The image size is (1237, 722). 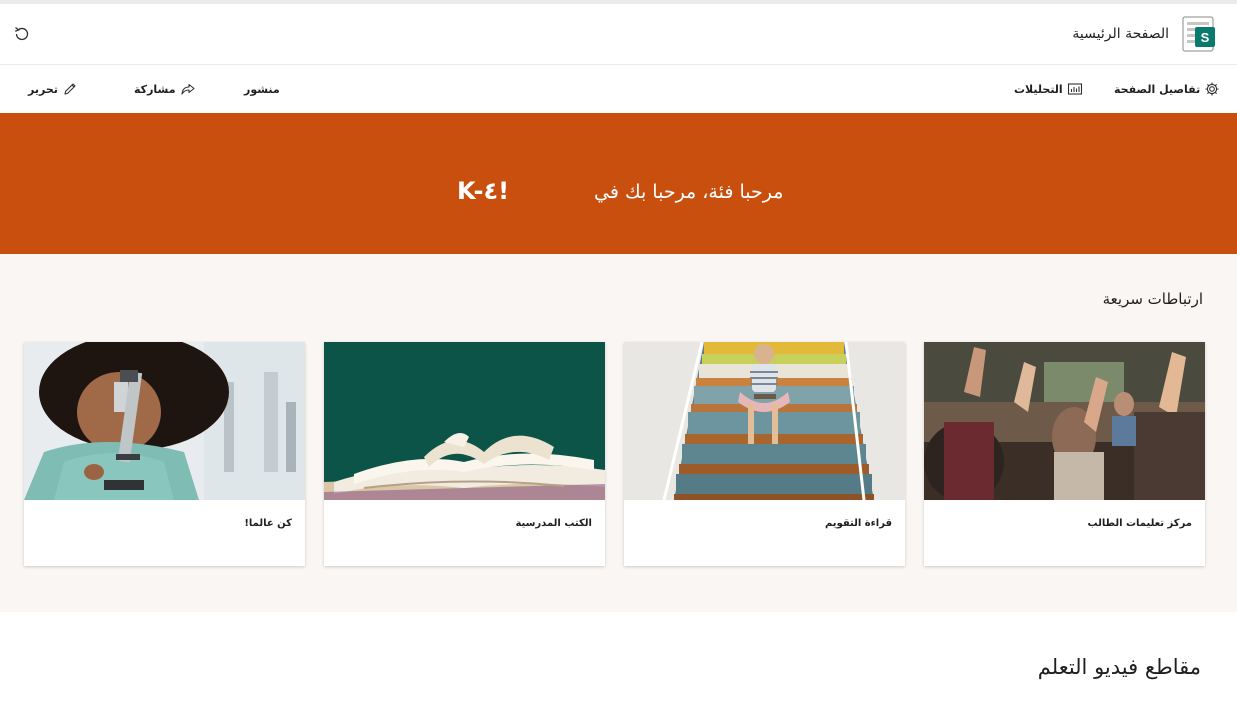 I want to click on edit-button: تحرير, so click(x=51, y=89).